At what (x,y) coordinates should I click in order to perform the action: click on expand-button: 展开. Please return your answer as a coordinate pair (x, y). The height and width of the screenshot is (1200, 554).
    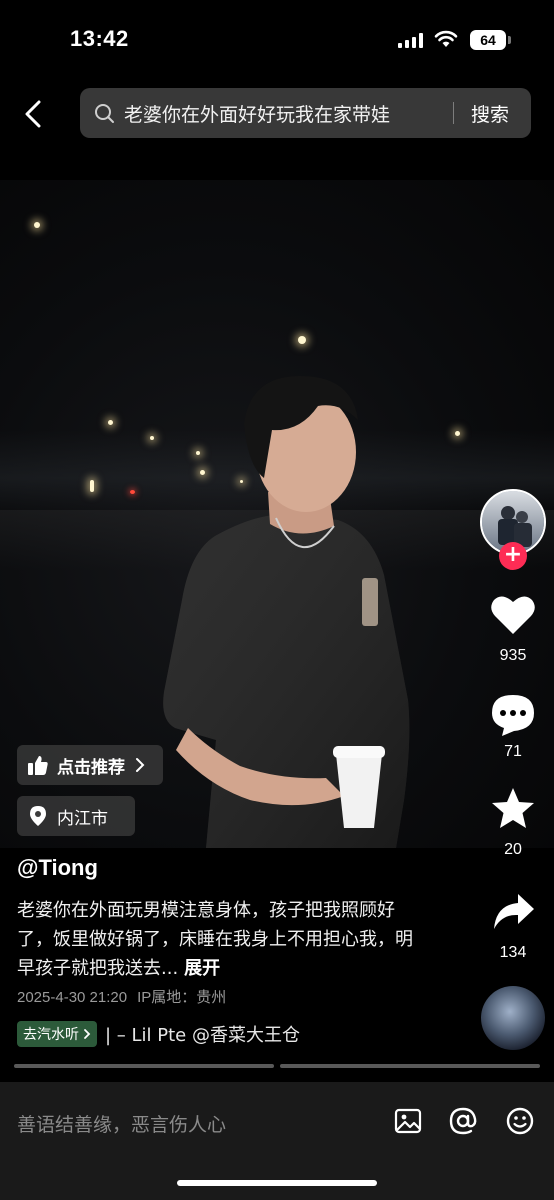
    Looking at the image, I should click on (202, 968).